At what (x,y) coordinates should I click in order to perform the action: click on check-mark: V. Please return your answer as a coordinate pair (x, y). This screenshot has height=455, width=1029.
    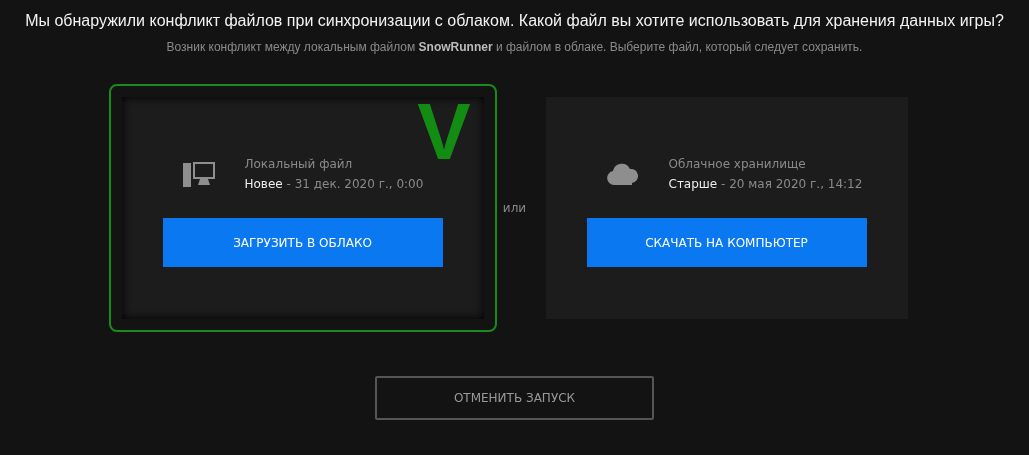
    Looking at the image, I should click on (444, 132).